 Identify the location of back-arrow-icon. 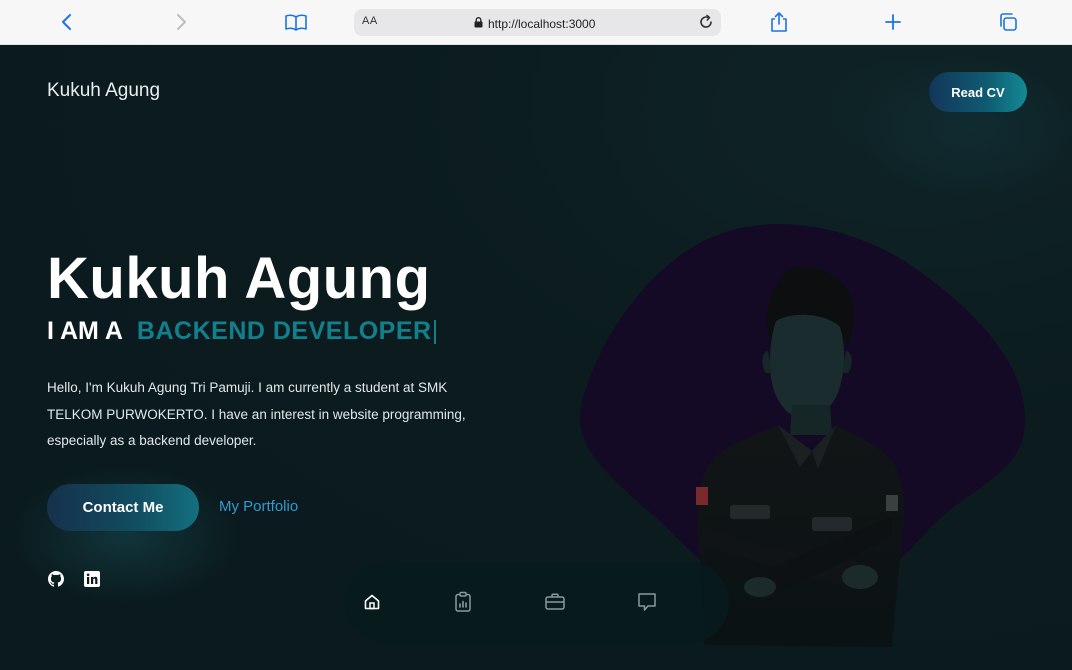
(67, 22).